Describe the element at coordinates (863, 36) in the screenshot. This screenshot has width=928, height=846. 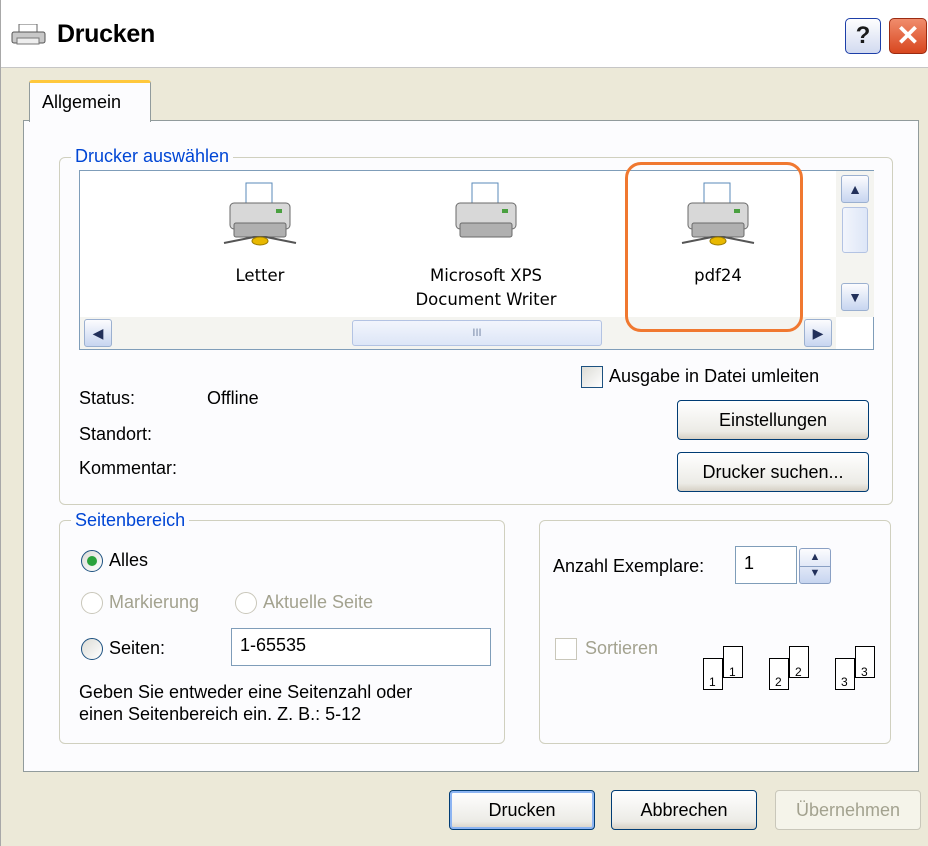
I see `help-button: ?` at that location.